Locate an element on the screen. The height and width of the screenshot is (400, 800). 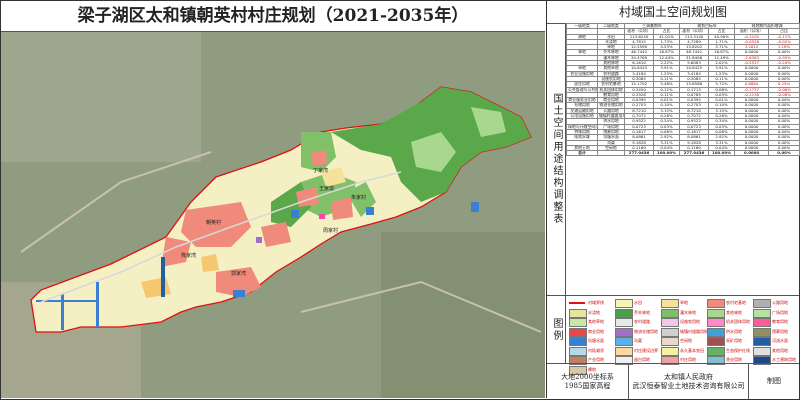
map-label: 王家垅 is located at coordinates (326, 188).